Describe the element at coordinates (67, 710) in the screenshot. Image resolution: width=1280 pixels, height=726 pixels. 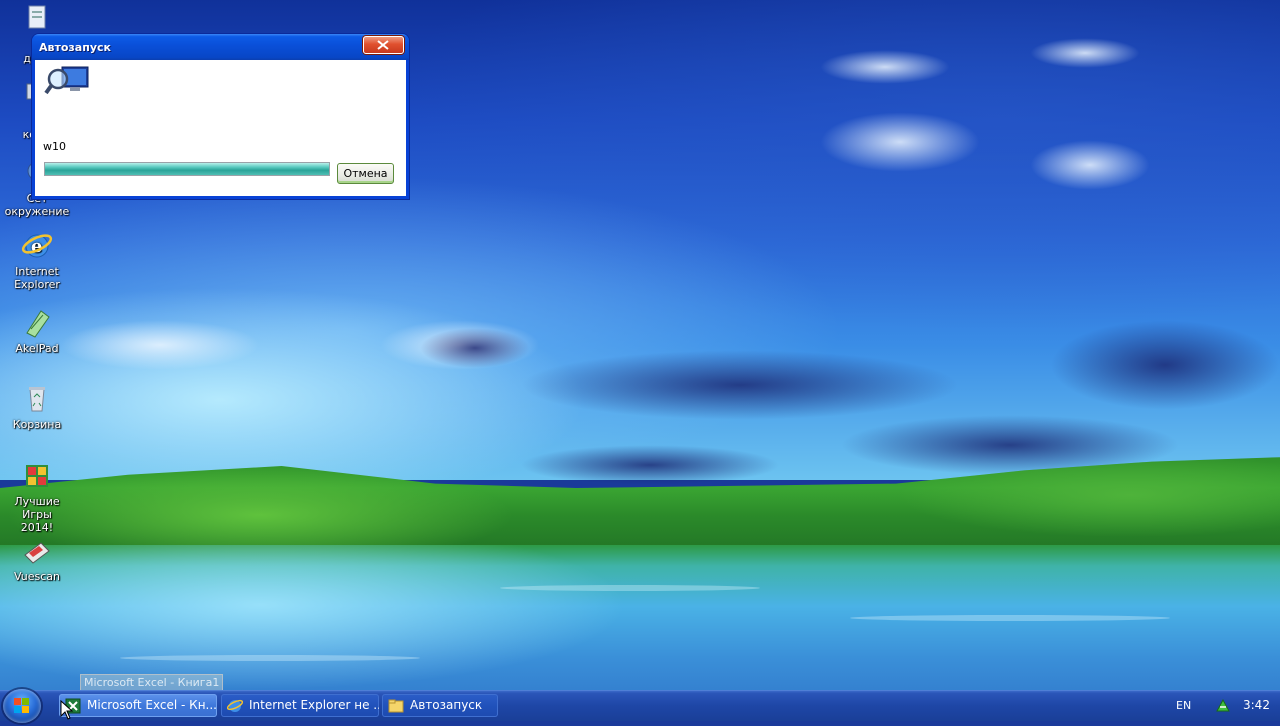
I see `mouse-cursor-icon` at that location.